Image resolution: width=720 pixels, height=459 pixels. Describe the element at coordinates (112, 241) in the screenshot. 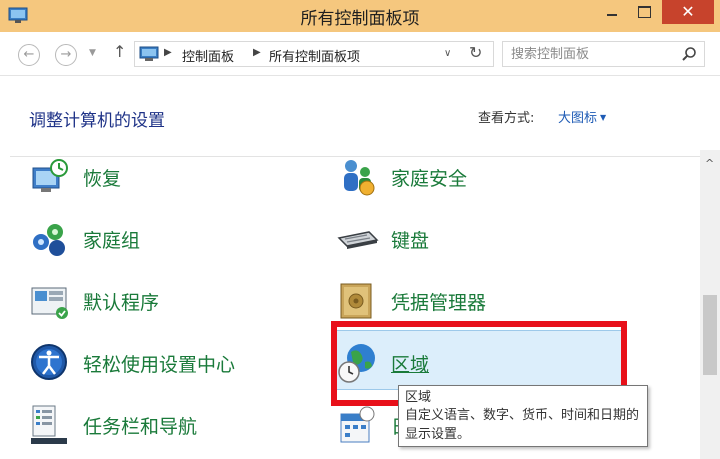

I see `item-homegroup-label: 家庭组` at that location.